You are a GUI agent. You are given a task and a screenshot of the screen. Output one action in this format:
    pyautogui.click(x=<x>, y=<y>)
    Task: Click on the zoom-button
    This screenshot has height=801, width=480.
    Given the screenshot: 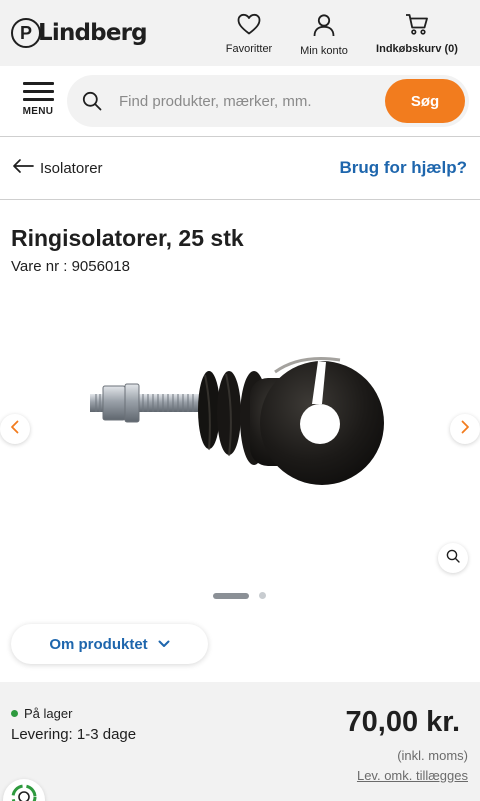 What is the action you would take?
    pyautogui.click(x=453, y=558)
    